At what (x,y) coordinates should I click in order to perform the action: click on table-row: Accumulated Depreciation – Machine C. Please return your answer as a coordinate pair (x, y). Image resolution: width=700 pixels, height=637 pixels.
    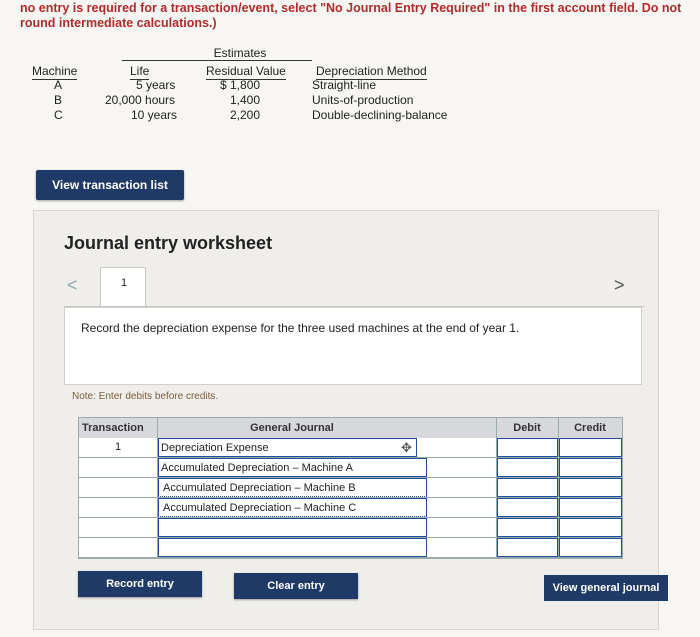
    Looking at the image, I should click on (350, 508).